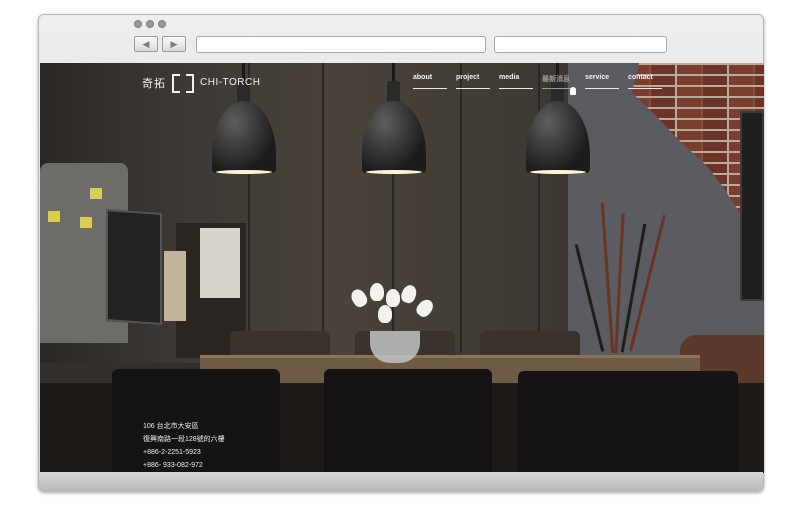 Image resolution: width=800 pixels, height=510 pixels. Describe the element at coordinates (430, 81) in the screenshot. I see `nav-about: about` at that location.